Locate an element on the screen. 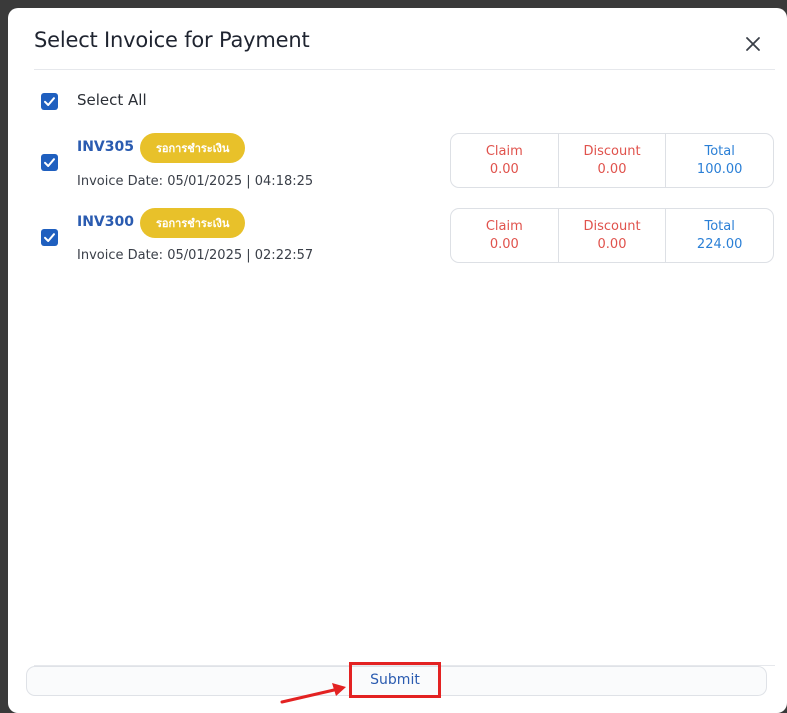 This screenshot has height=713, width=787. header-divider is located at coordinates (404, 69).